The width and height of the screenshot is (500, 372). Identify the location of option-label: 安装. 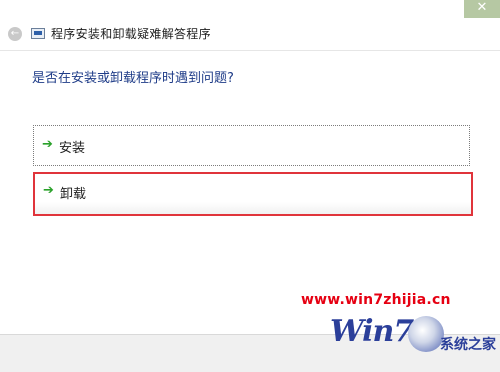
(72, 148).